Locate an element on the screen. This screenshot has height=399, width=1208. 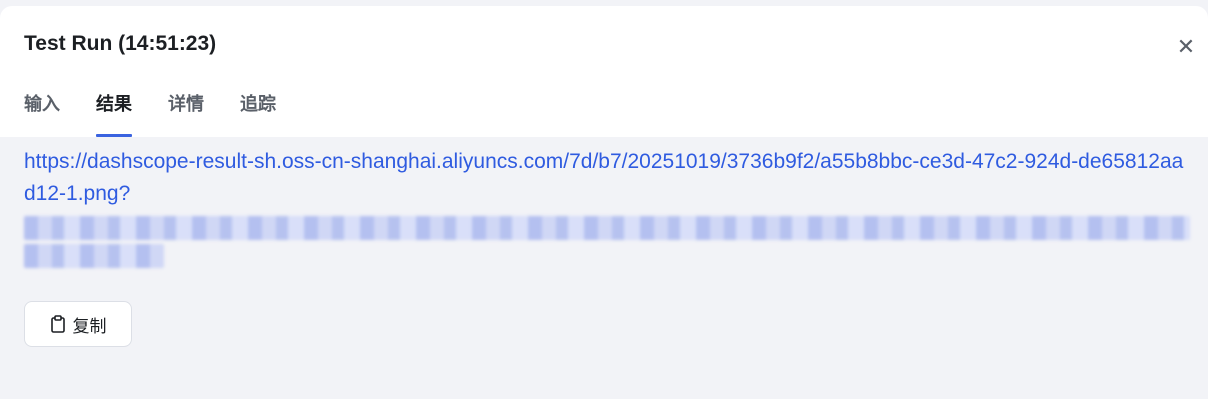
tab-details: 详情 is located at coordinates (186, 113).